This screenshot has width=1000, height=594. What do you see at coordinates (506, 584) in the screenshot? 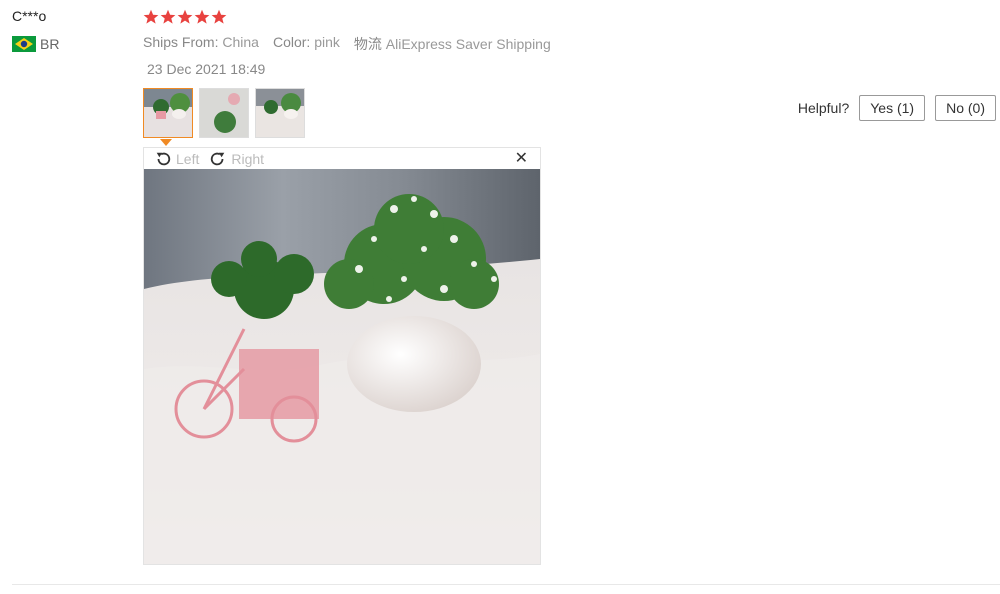
I see `review-divider` at bounding box center [506, 584].